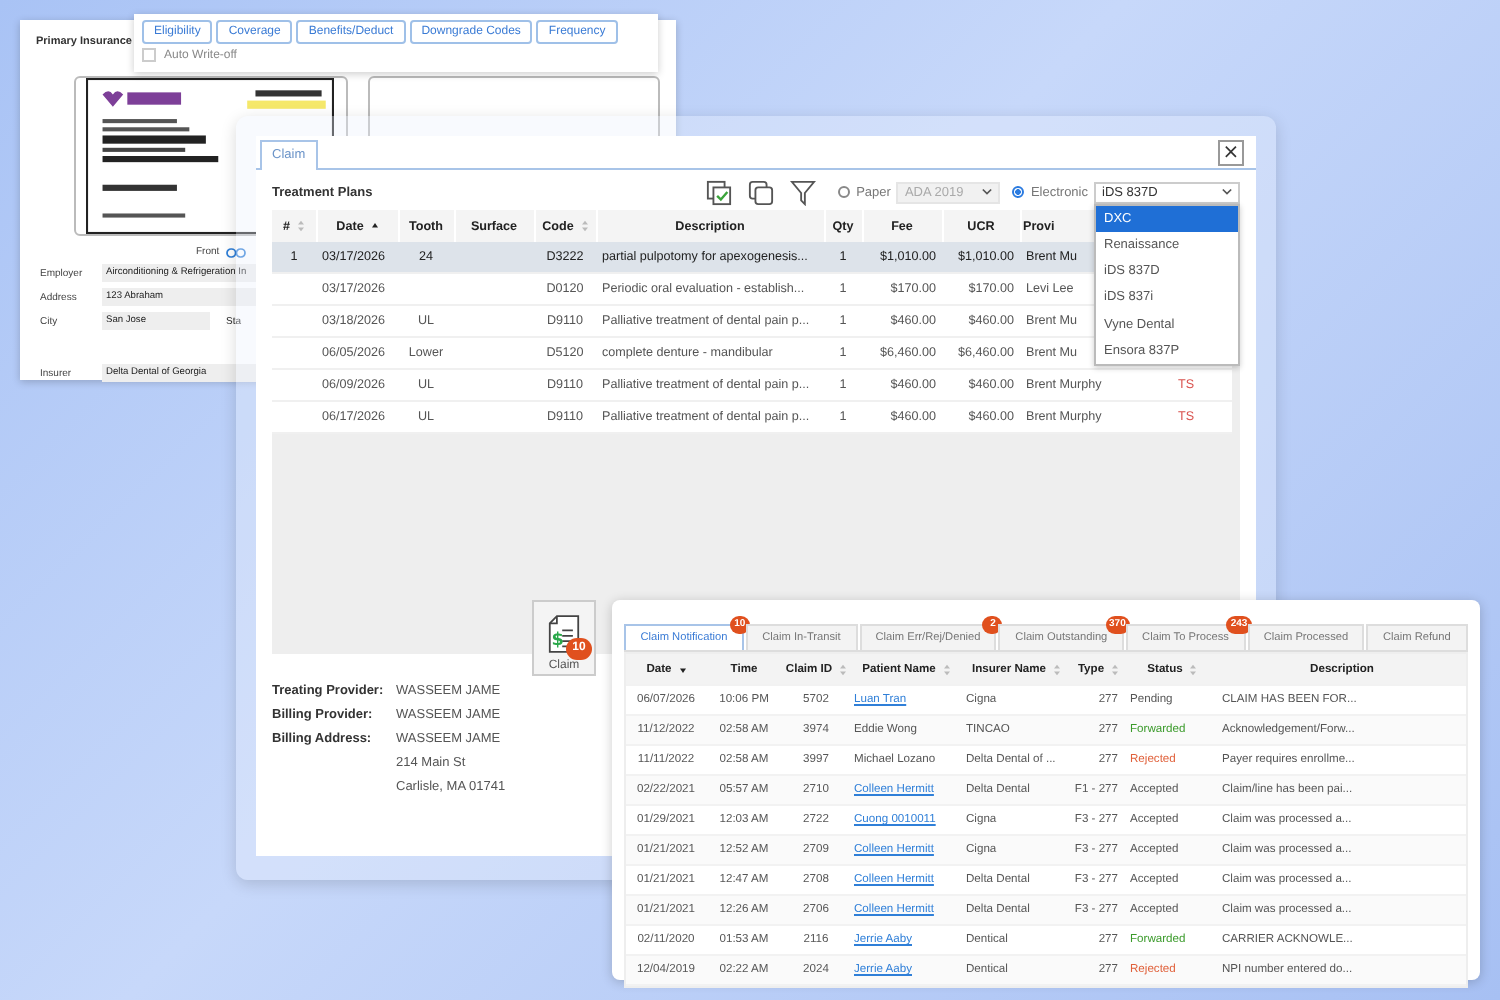  I want to click on check-copy-icon, so click(719, 192).